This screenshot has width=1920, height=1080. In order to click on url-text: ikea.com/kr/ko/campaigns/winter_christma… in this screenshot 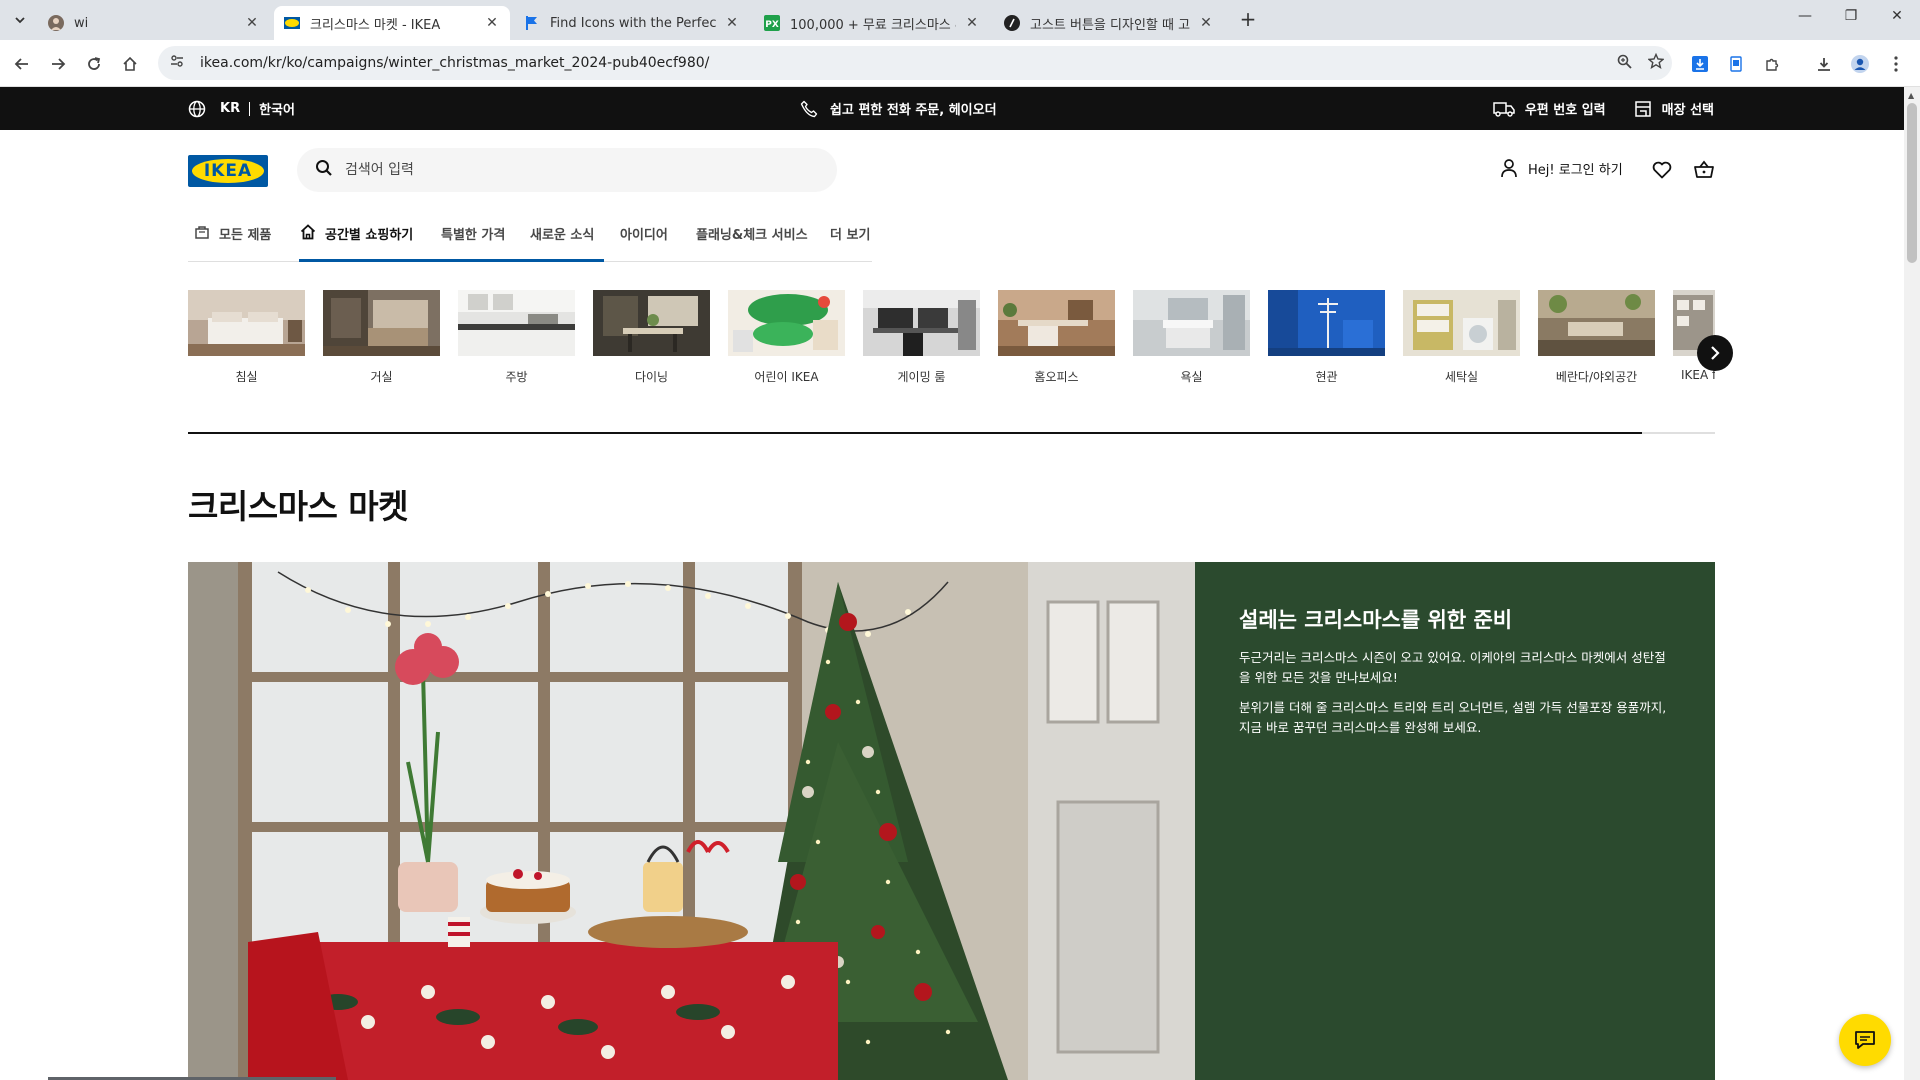, I will do `click(904, 63)`.